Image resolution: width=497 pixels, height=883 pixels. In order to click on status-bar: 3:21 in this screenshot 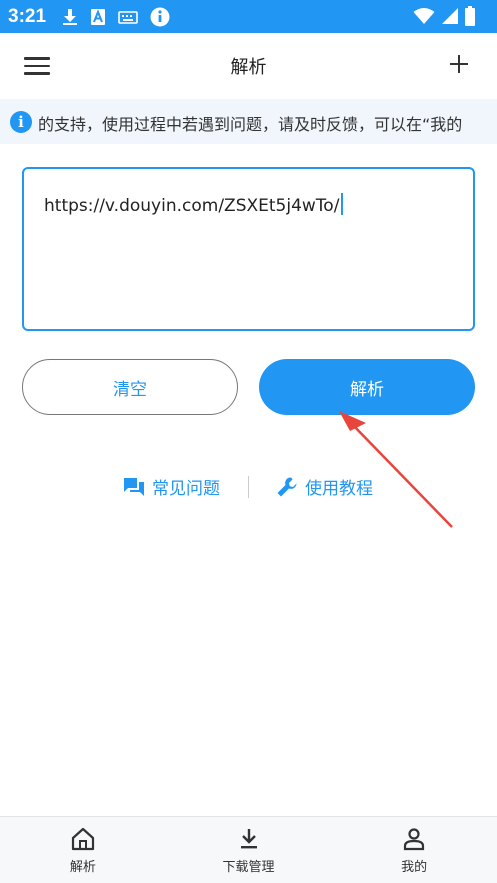, I will do `click(248, 16)`.